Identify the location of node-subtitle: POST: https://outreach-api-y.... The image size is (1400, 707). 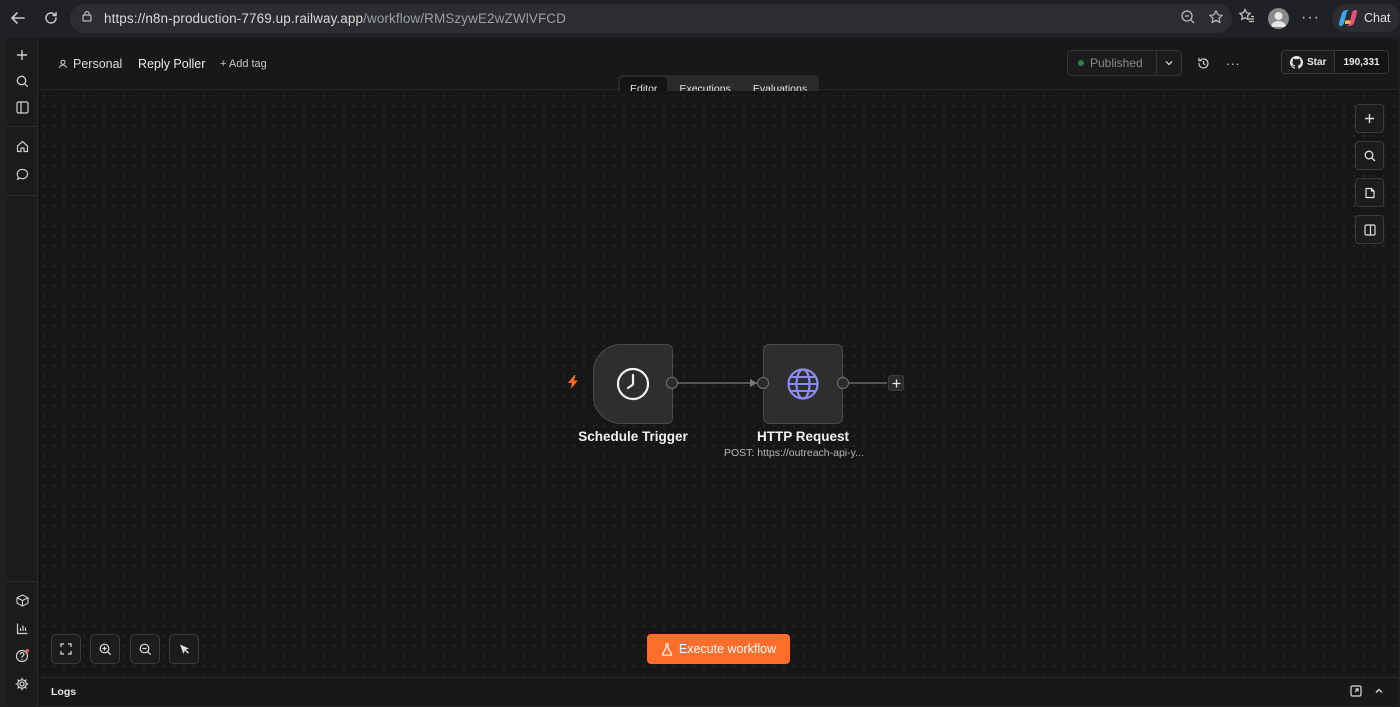
(794, 453).